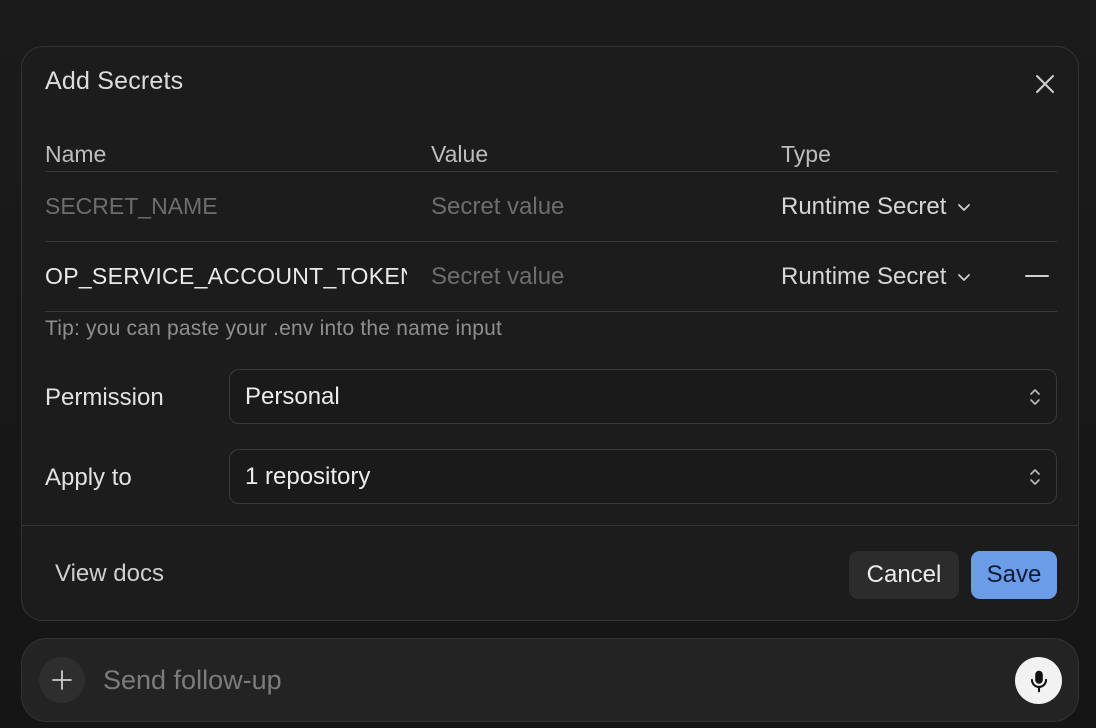  What do you see at coordinates (114, 81) in the screenshot?
I see `dialog-title: Add Secrets` at bounding box center [114, 81].